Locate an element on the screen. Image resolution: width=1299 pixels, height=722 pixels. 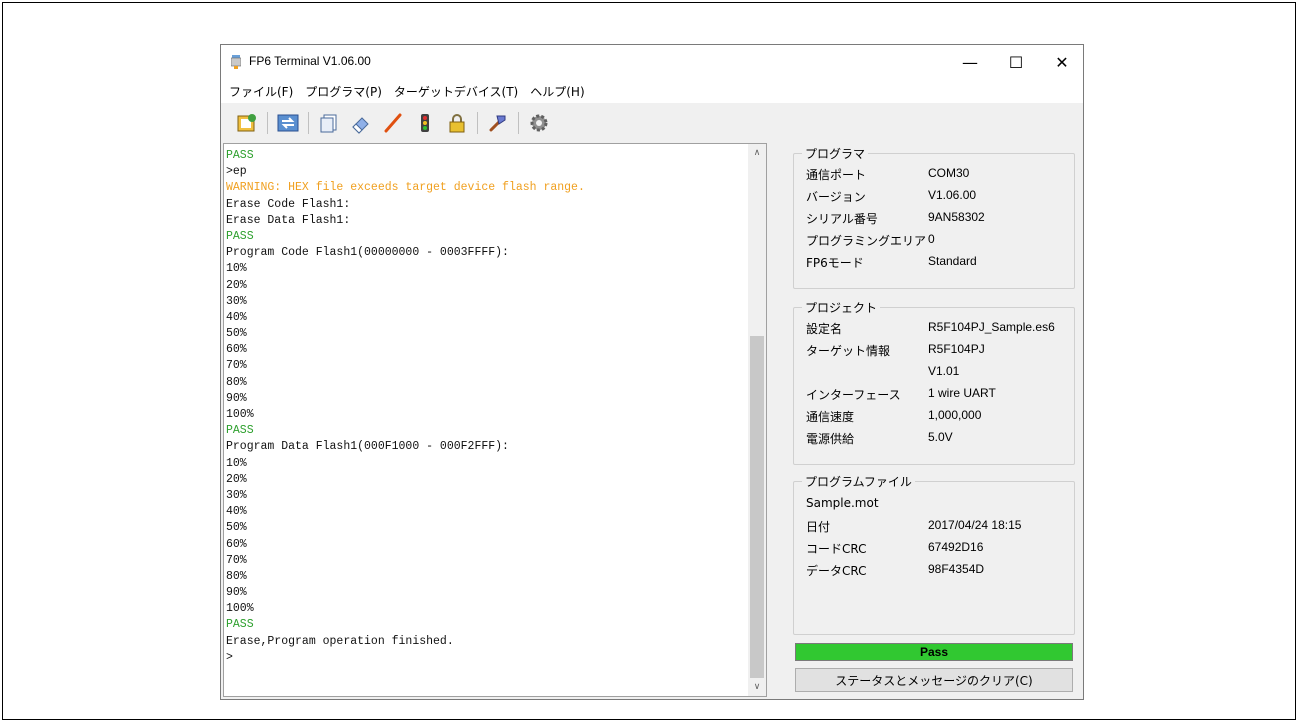
menu-programmer: プログラマ(P) is located at coordinates (343, 91).